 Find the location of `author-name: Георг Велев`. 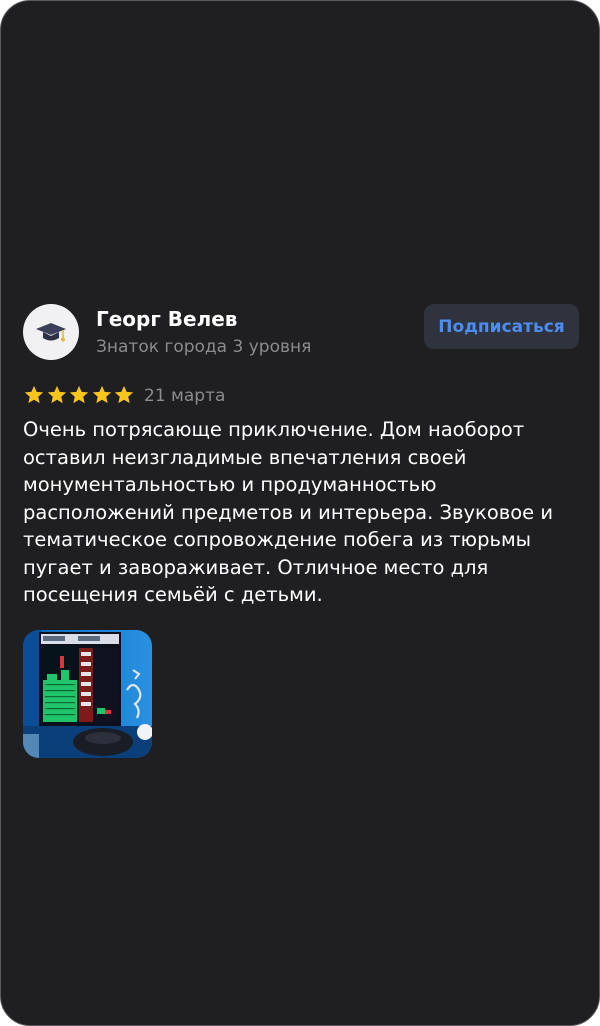

author-name: Георг Велев is located at coordinates (166, 319).